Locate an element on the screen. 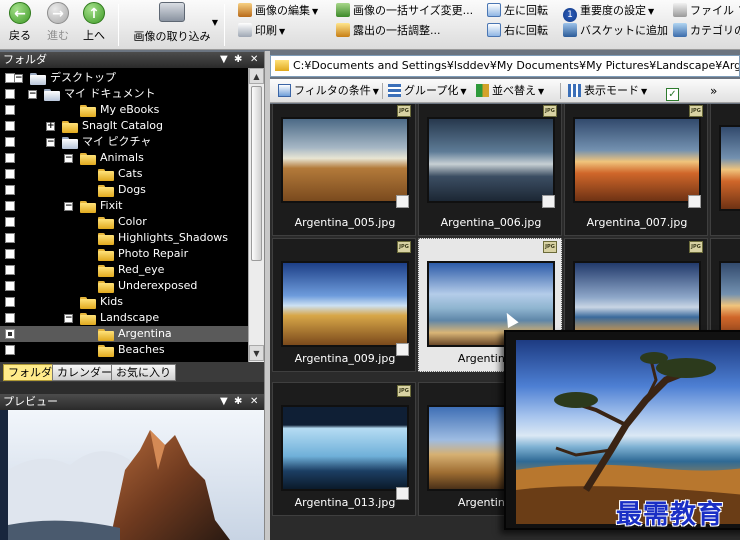  tree-item: Highlights_Shadows is located at coordinates (124, 238).